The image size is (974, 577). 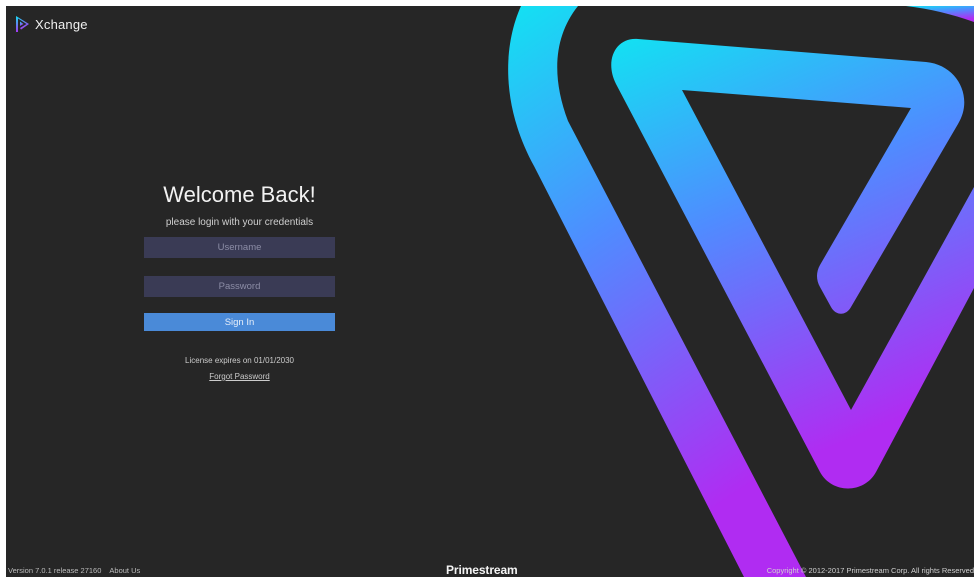 I want to click on xchange-logo-icon, so click(x=22, y=24).